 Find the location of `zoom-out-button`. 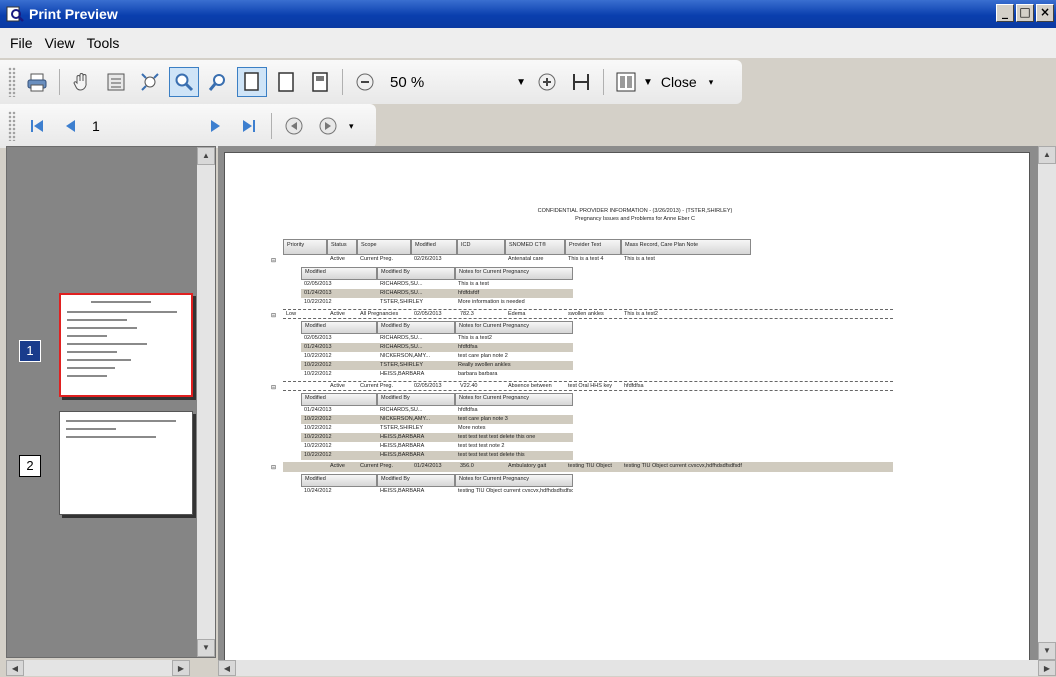

zoom-out-button is located at coordinates (365, 82).